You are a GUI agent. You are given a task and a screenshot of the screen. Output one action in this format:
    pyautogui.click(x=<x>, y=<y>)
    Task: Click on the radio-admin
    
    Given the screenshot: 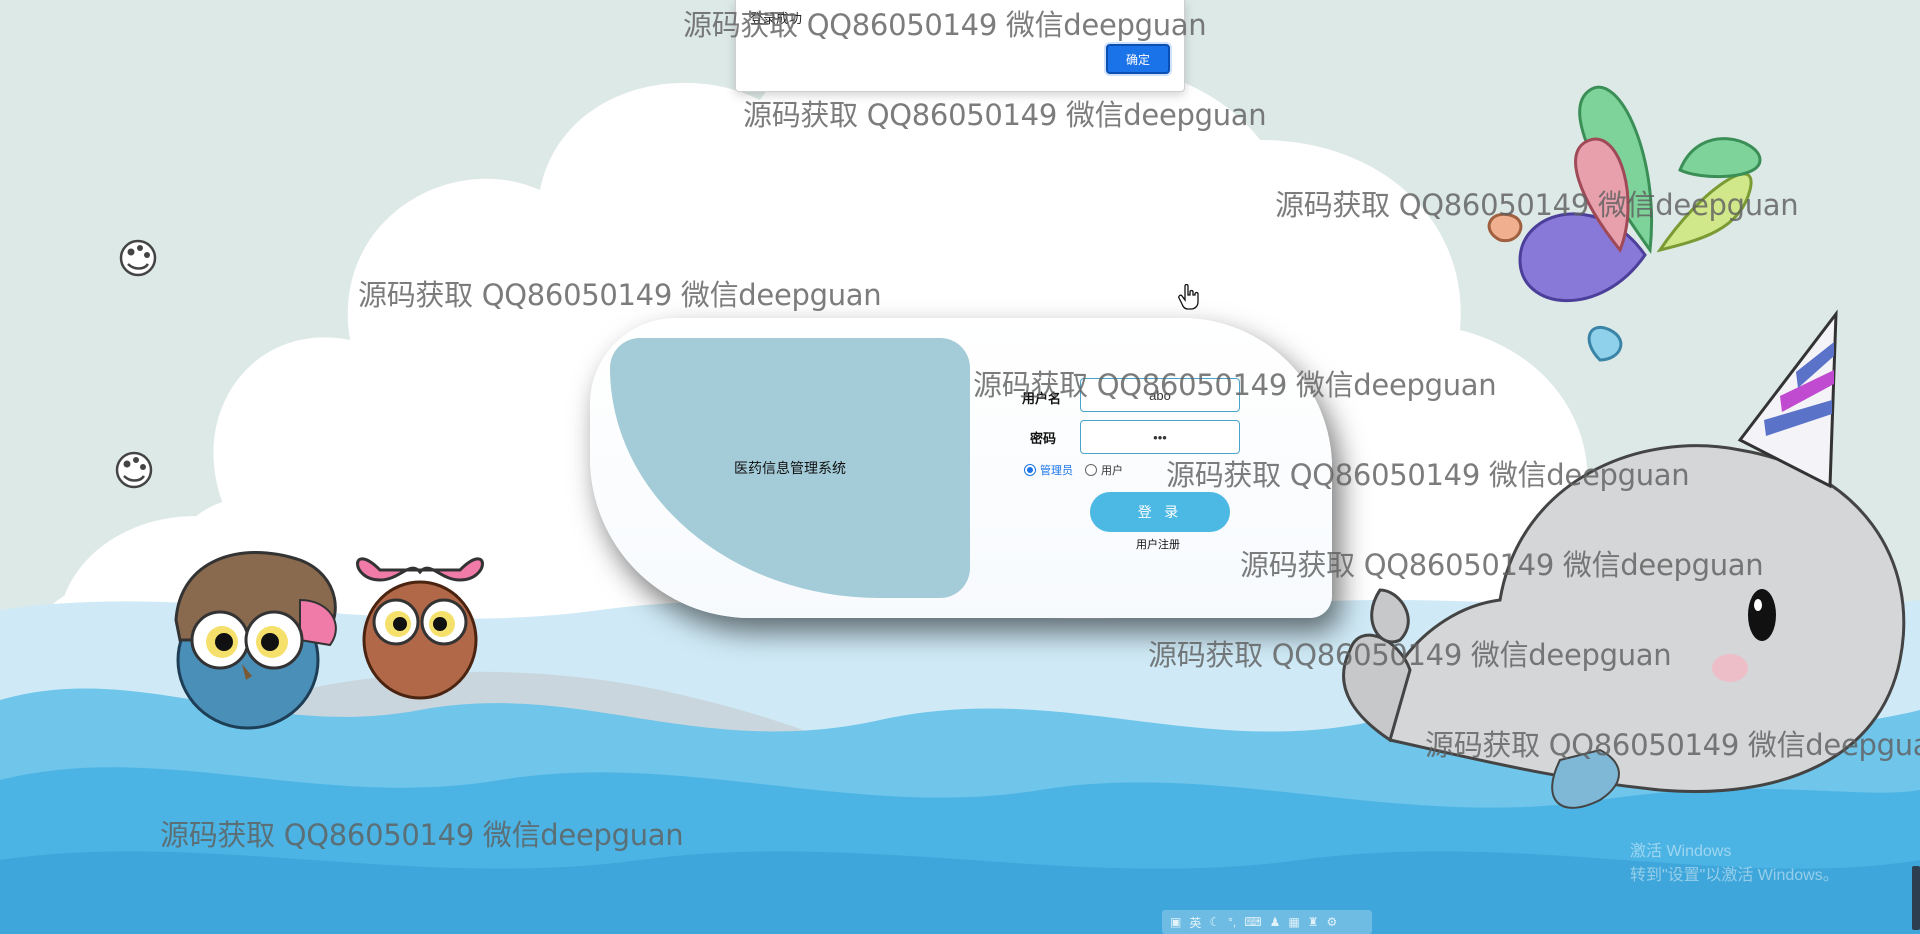 What is the action you would take?
    pyautogui.click(x=1030, y=470)
    